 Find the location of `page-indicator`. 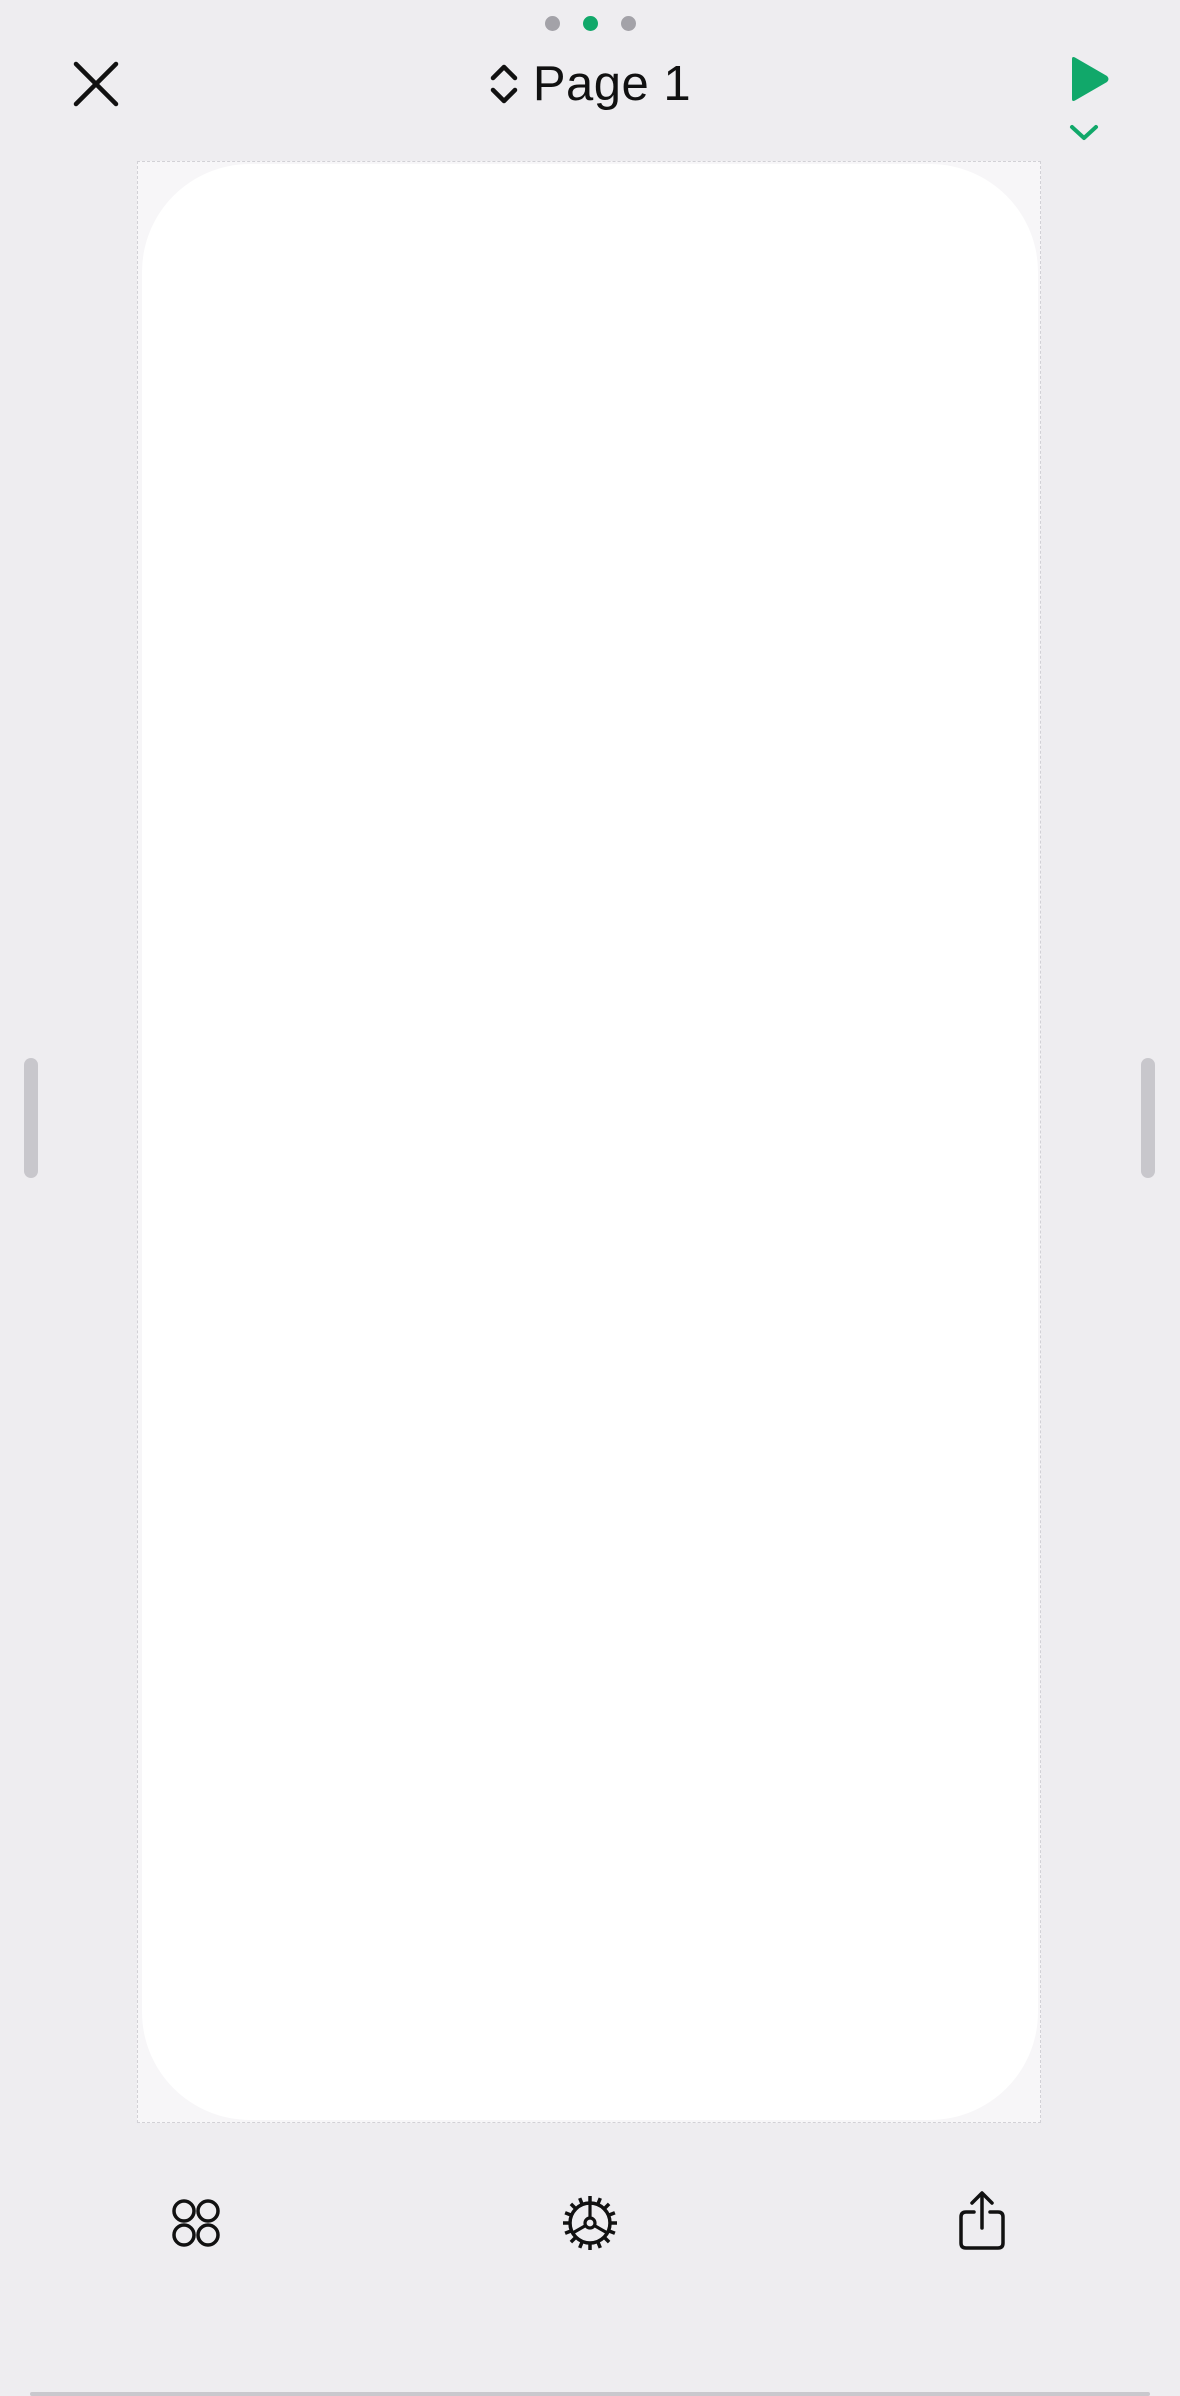

page-indicator is located at coordinates (590, 23).